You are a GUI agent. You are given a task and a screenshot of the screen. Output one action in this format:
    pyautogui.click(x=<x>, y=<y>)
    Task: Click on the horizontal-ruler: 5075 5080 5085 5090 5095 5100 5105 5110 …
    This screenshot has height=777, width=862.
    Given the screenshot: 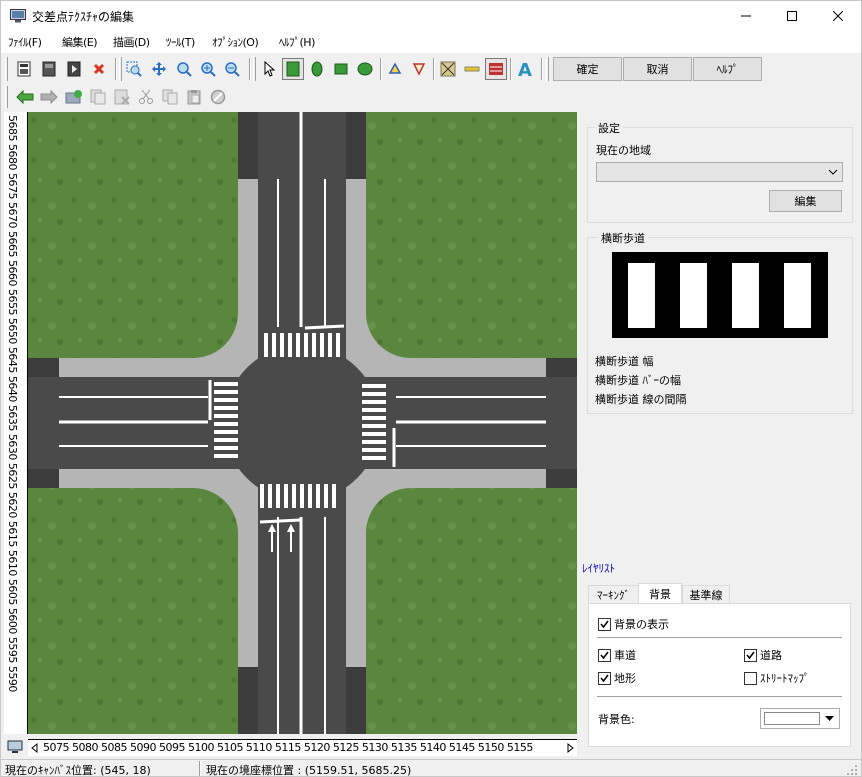 What is the action you would take?
    pyautogui.click(x=302, y=747)
    